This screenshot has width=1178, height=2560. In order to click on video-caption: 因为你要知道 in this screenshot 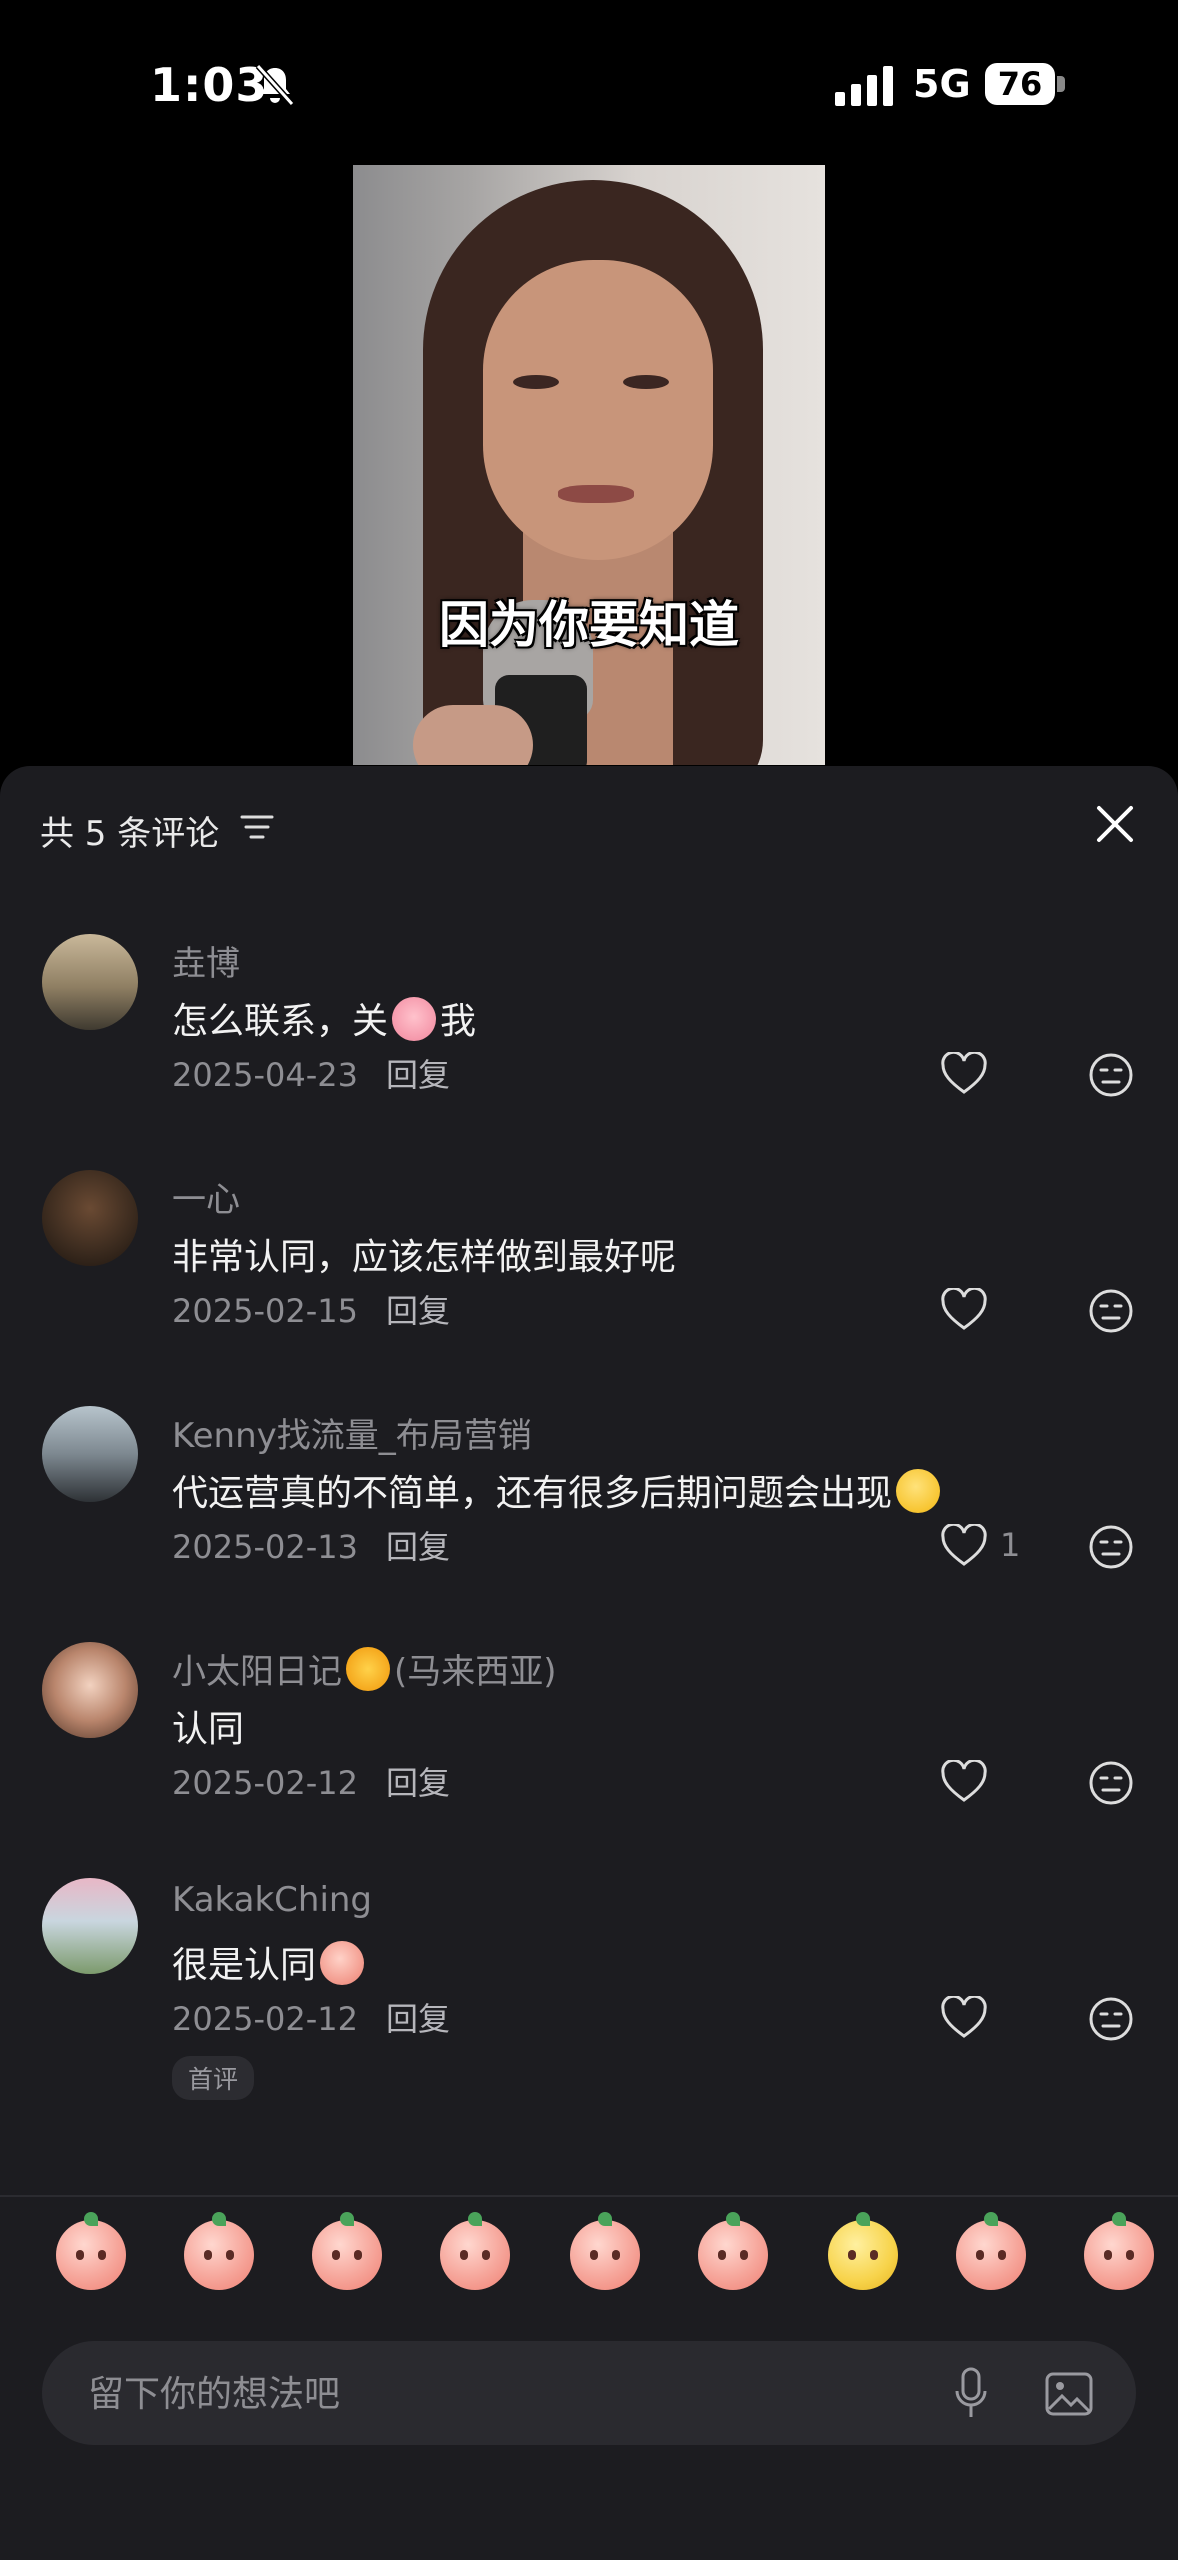, I will do `click(589, 625)`.